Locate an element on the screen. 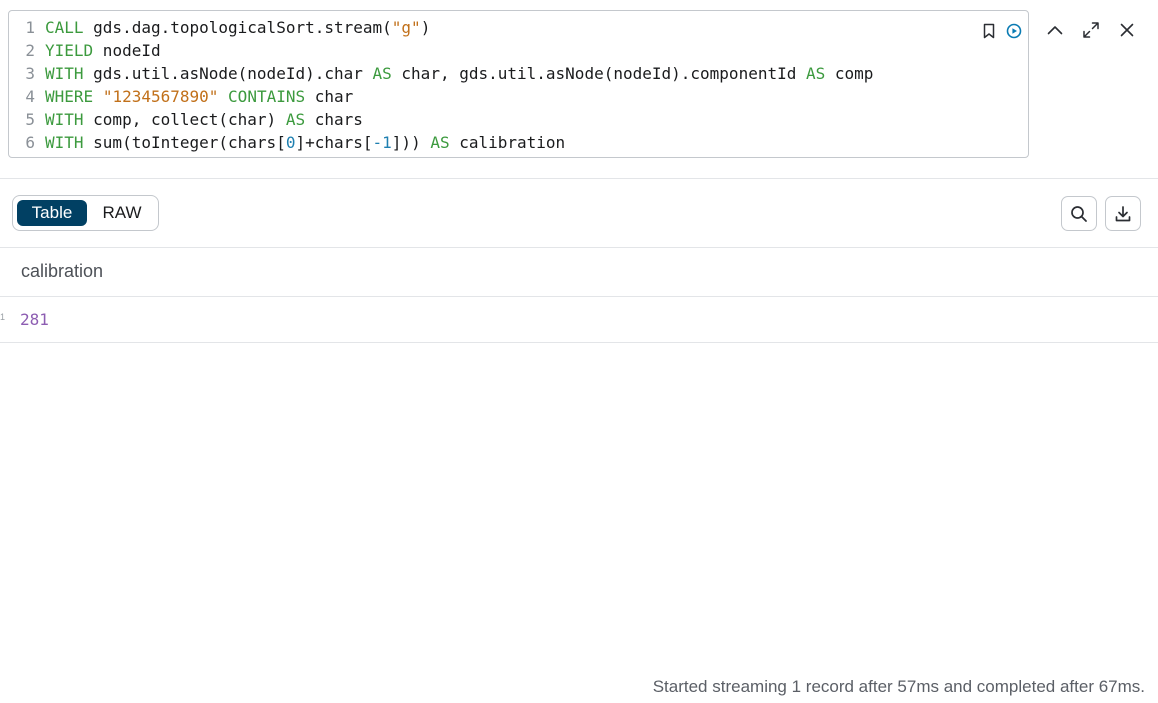 The image size is (1158, 703). code-text: YIELD nodeId is located at coordinates (103, 50).